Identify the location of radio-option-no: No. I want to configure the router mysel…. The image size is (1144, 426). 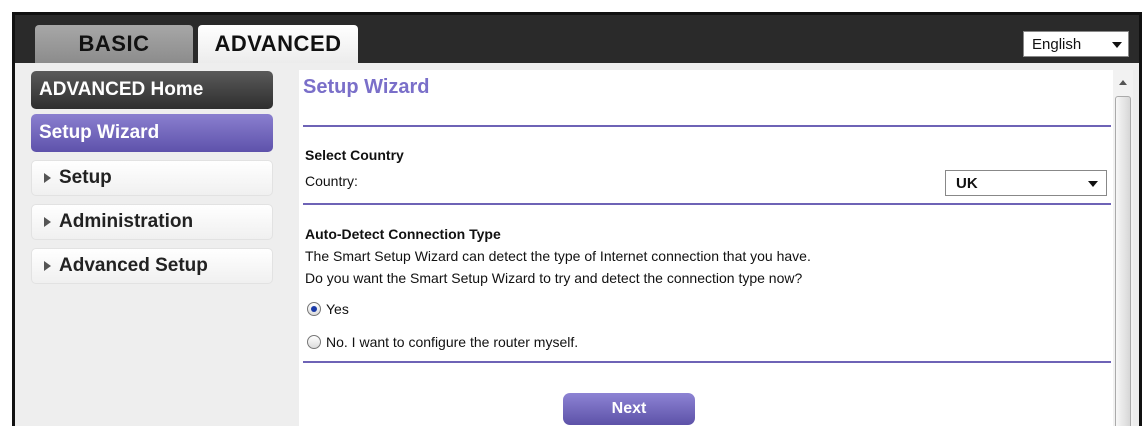
(442, 342).